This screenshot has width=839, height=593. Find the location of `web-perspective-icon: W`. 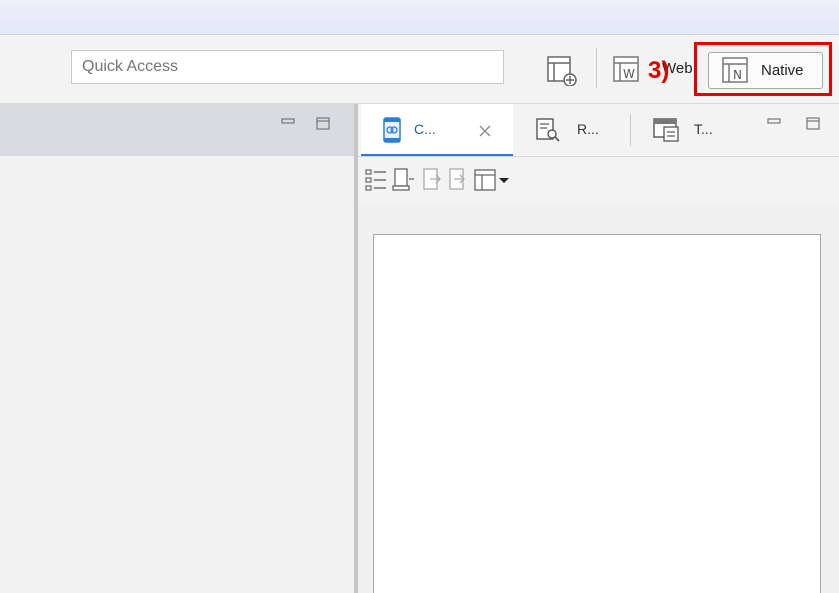

web-perspective-icon: W is located at coordinates (626, 69).